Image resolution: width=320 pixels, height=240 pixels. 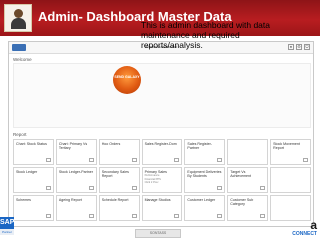 I want to click on form-button: Click 2 Prev, so click(x=162, y=182).